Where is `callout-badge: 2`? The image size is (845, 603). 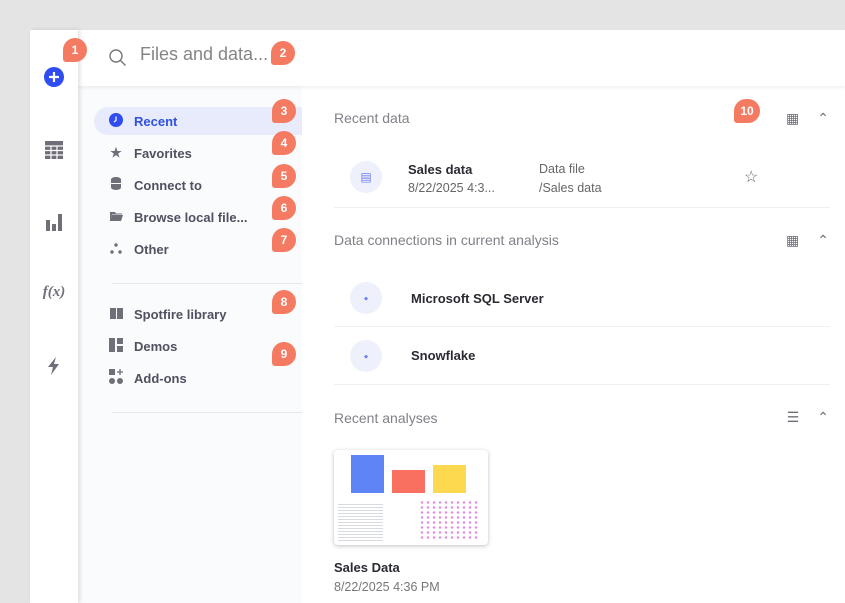 callout-badge: 2 is located at coordinates (283, 53).